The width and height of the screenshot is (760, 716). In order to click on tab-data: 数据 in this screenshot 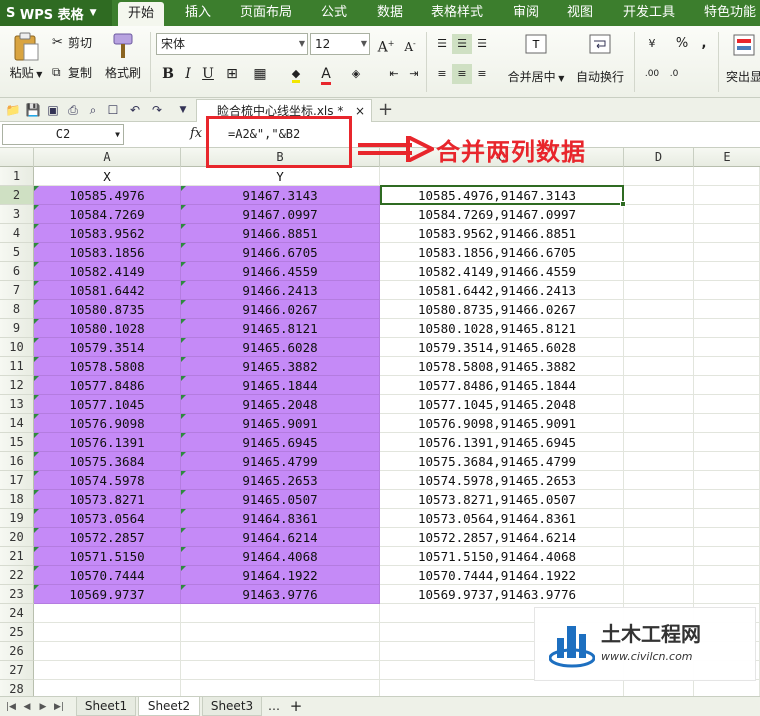, I will do `click(390, 13)`.